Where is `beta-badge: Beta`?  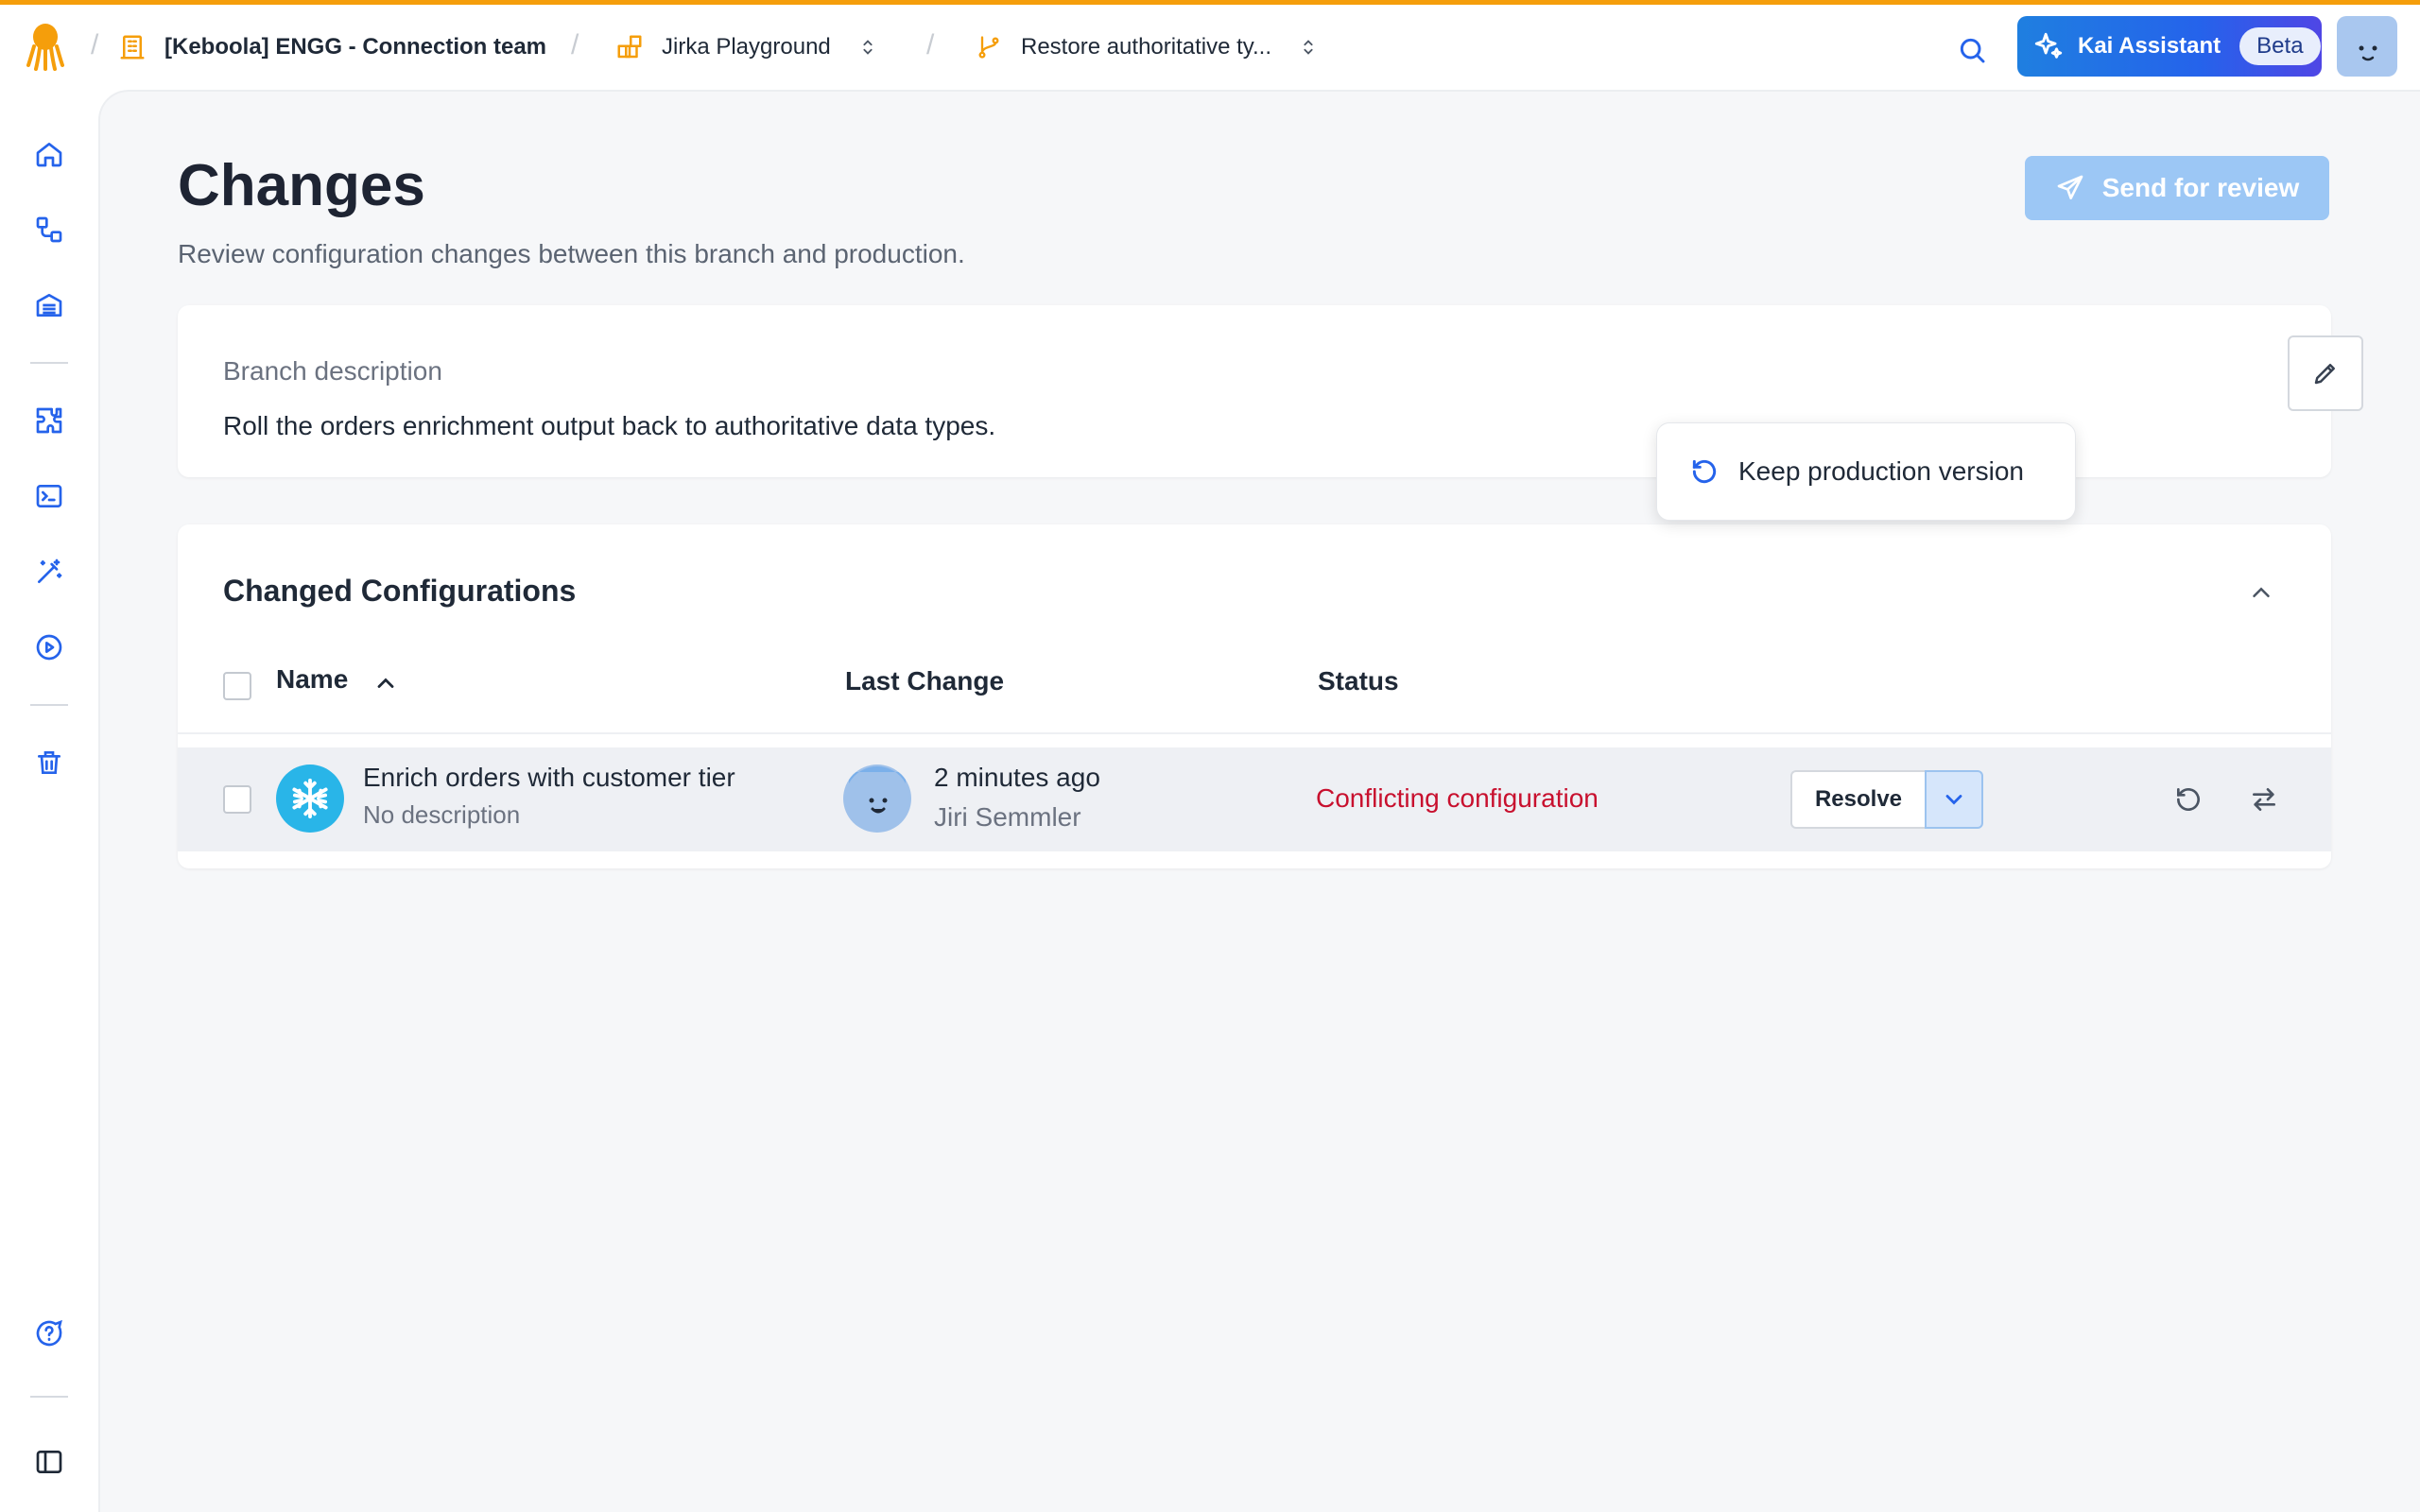 beta-badge: Beta is located at coordinates (2280, 46).